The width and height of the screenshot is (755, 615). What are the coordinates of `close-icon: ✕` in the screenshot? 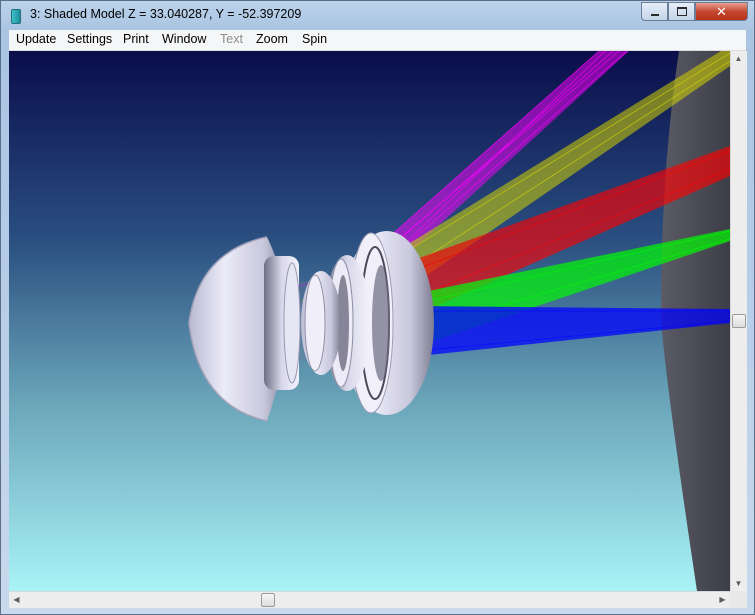 It's located at (721, 11).